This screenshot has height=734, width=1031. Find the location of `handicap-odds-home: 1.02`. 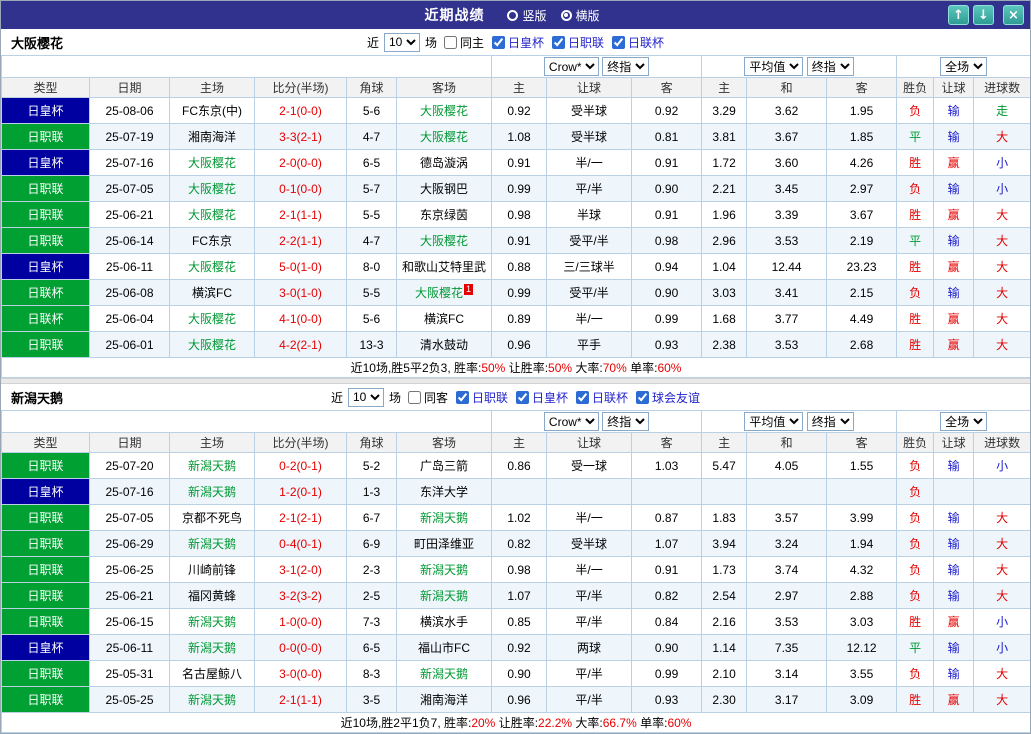

handicap-odds-home: 1.02 is located at coordinates (519, 517).